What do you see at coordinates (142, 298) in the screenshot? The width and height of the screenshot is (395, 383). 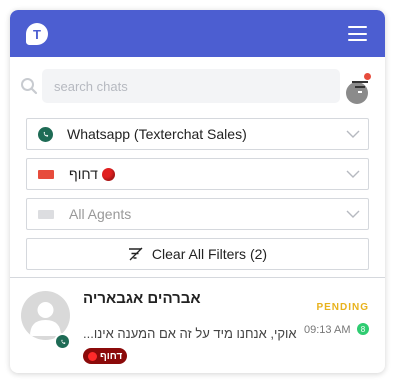 I see `contact-name: אברהים אגבאריה` at bounding box center [142, 298].